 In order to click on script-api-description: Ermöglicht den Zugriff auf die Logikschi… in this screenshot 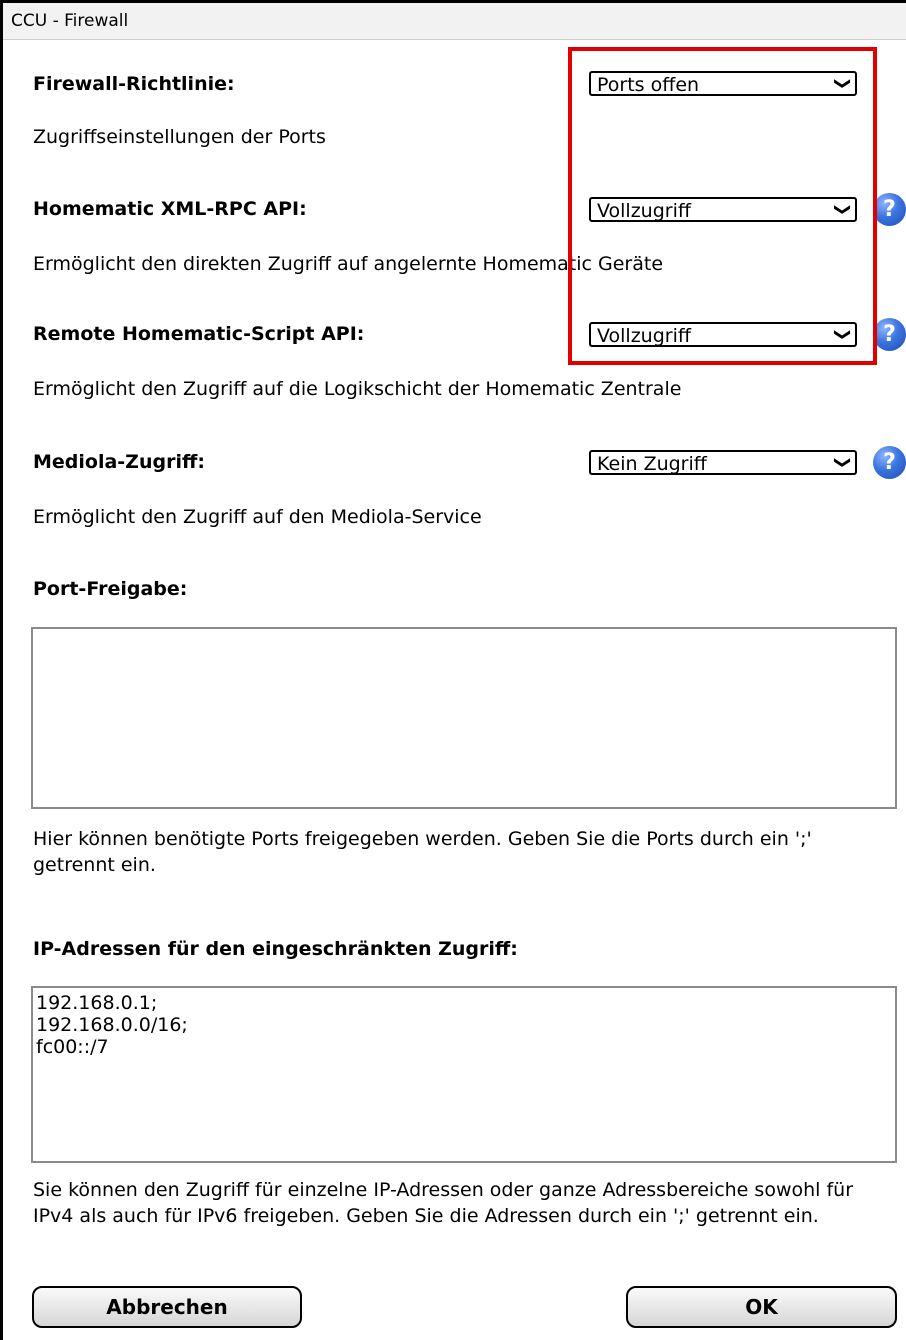, I will do `click(357, 389)`.